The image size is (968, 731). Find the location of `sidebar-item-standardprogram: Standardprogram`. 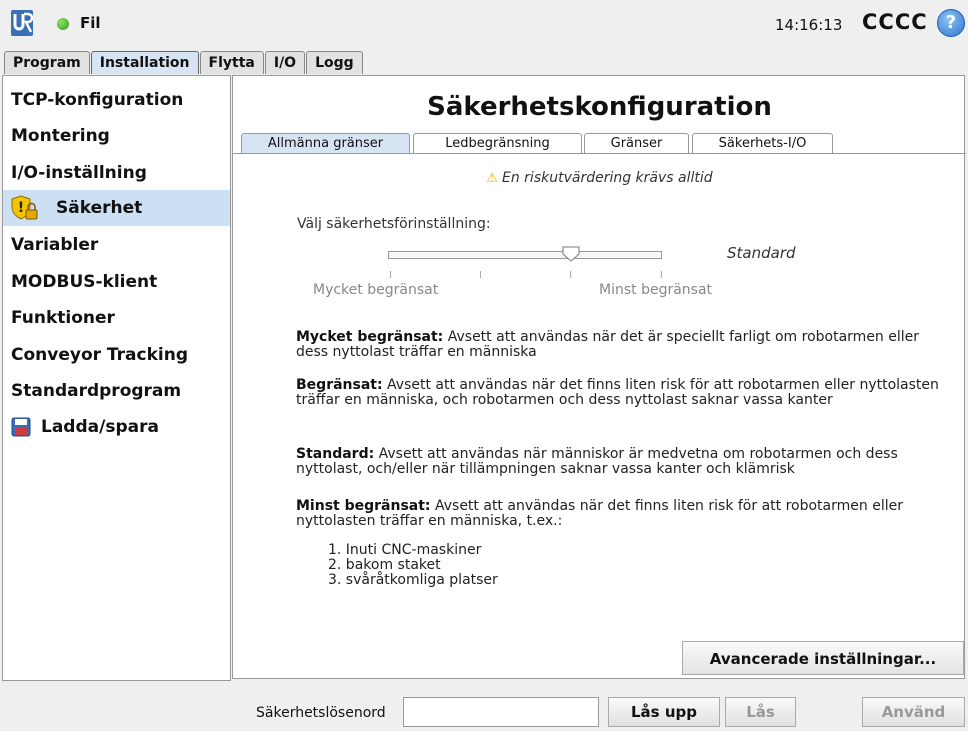

sidebar-item-standardprogram: Standardprogram is located at coordinates (116, 391).